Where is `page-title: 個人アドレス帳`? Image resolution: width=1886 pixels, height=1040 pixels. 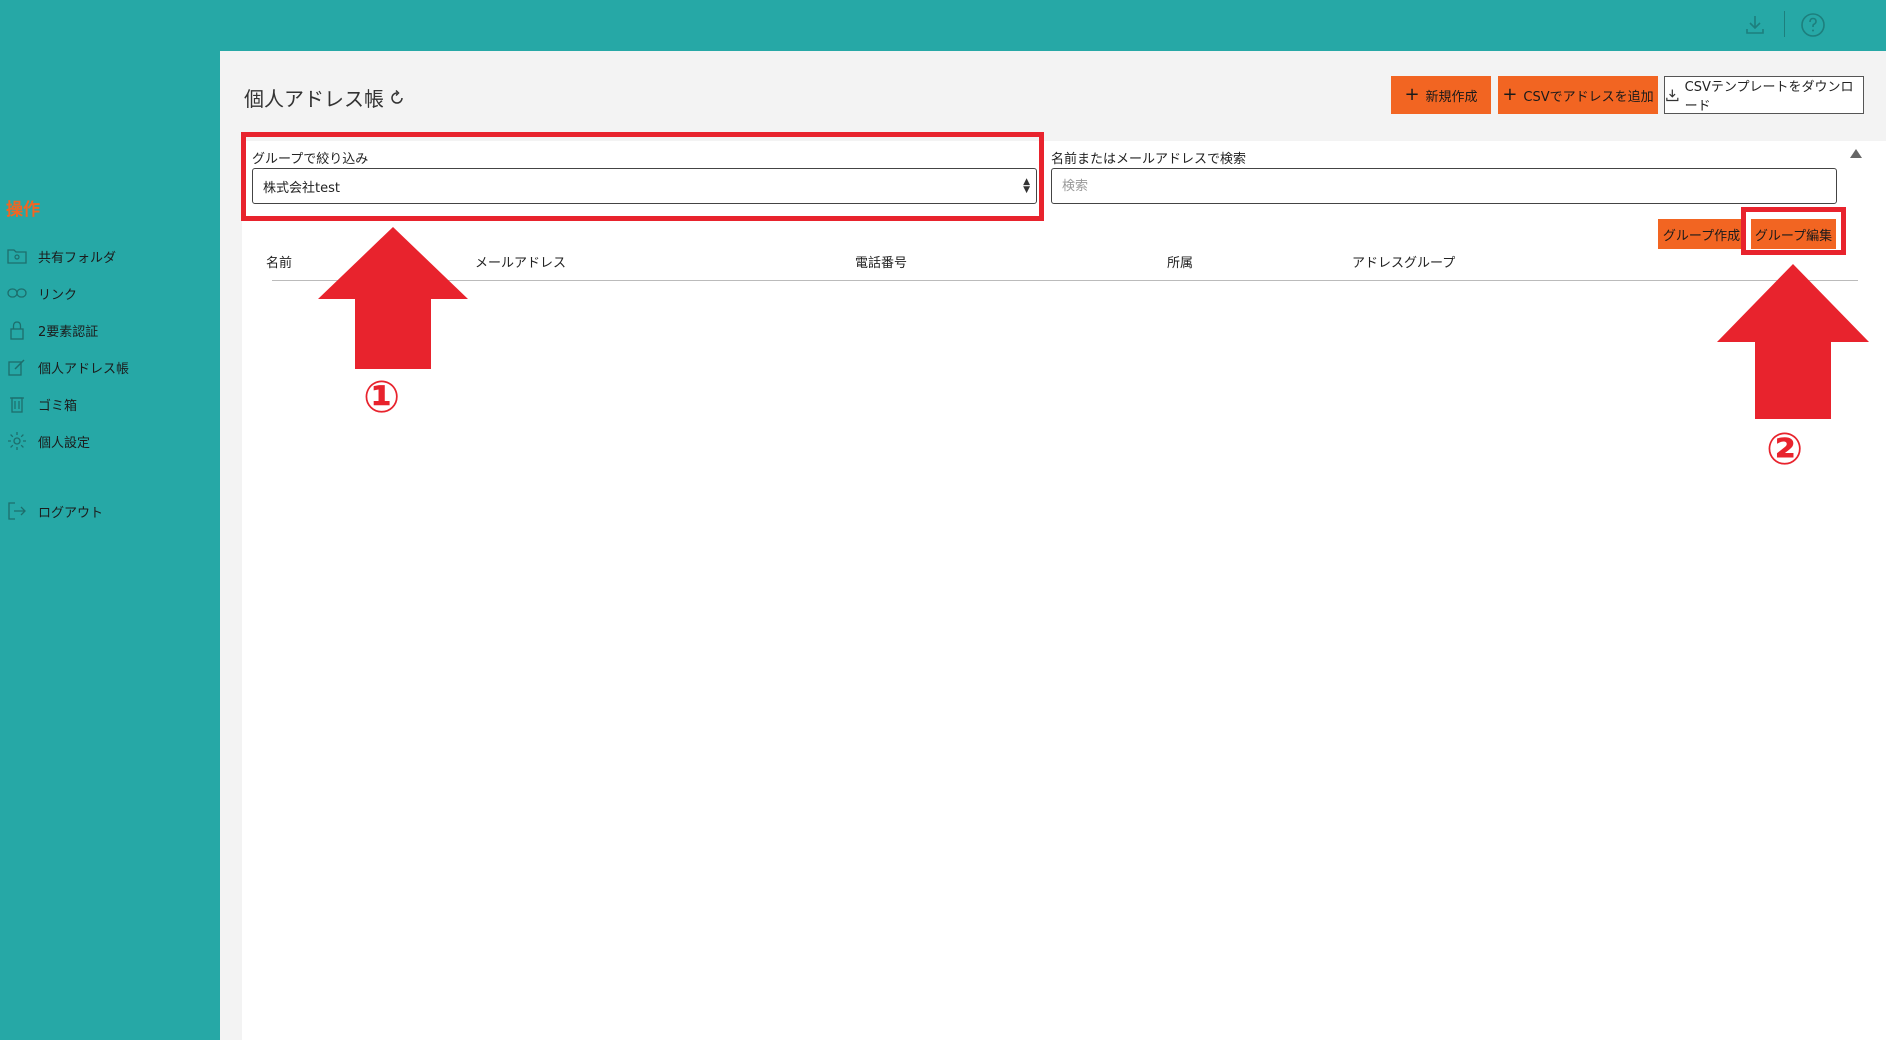 page-title: 個人アドレス帳 is located at coordinates (325, 97).